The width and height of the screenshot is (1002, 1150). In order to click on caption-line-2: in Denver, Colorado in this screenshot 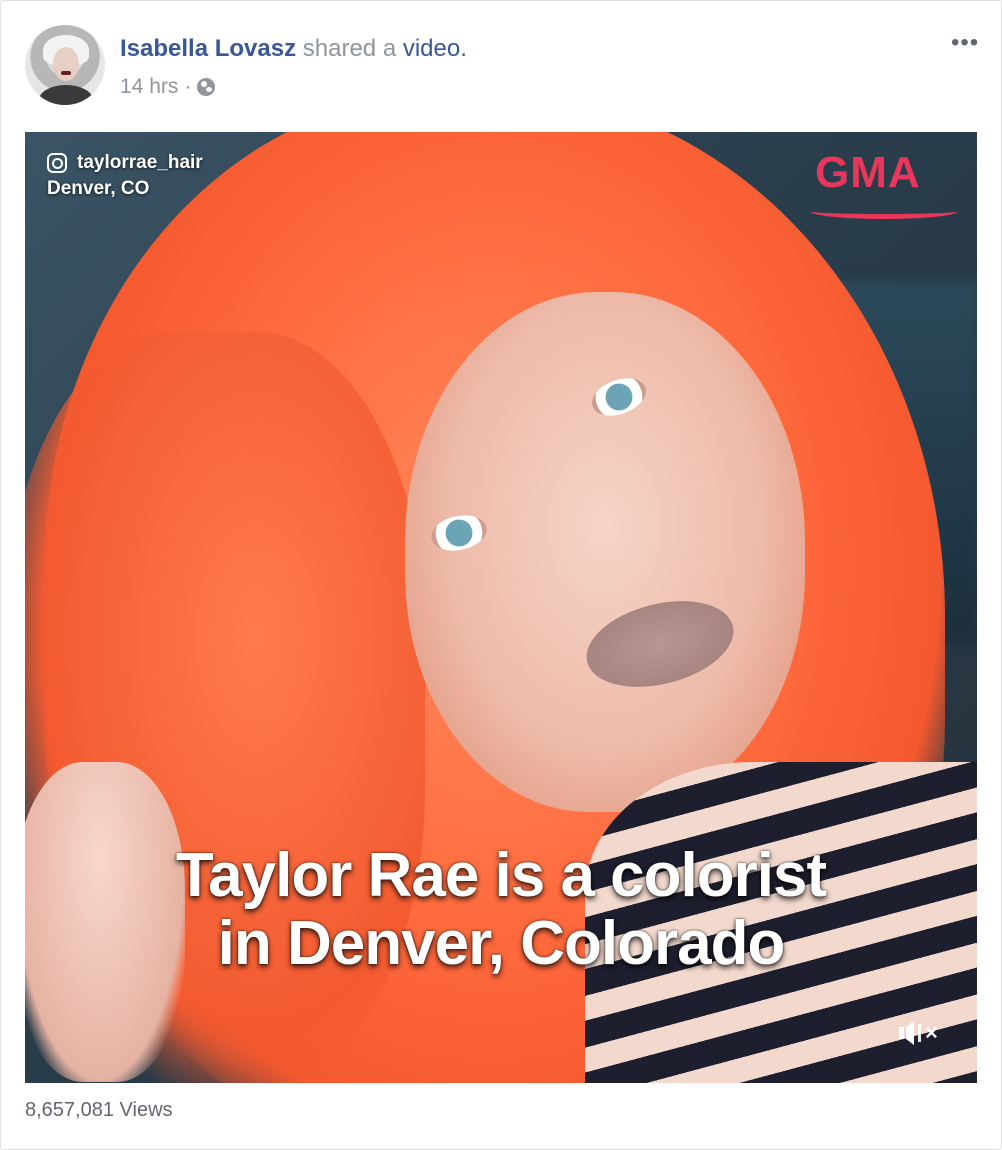, I will do `click(501, 943)`.